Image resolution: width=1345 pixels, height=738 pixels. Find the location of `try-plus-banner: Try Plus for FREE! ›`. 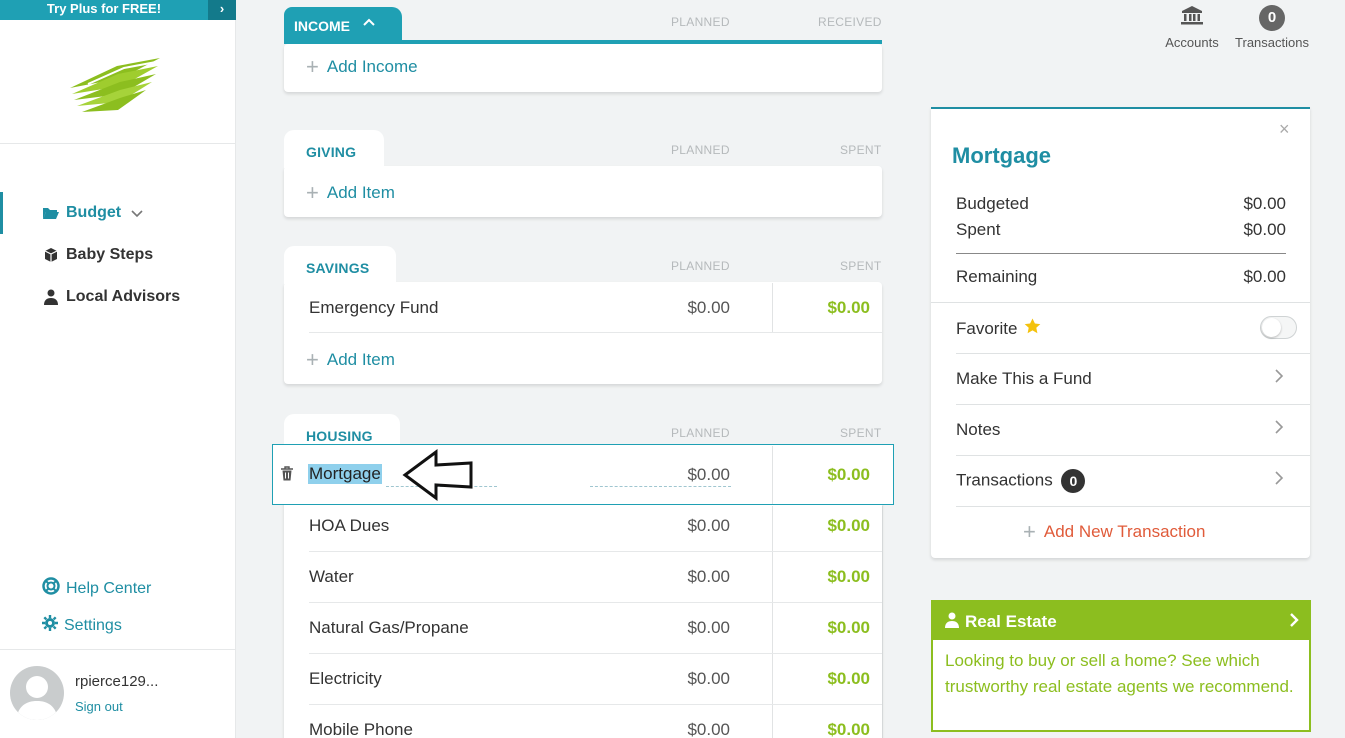

try-plus-banner: Try Plus for FREE! › is located at coordinates (118, 10).